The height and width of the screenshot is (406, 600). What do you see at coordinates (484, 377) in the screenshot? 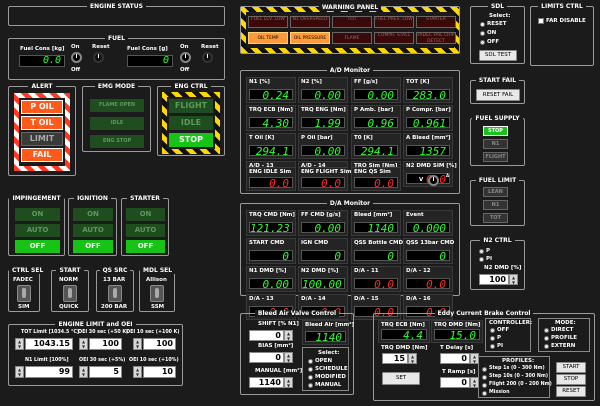
I see `profile-step10-radio` at bounding box center [484, 377].